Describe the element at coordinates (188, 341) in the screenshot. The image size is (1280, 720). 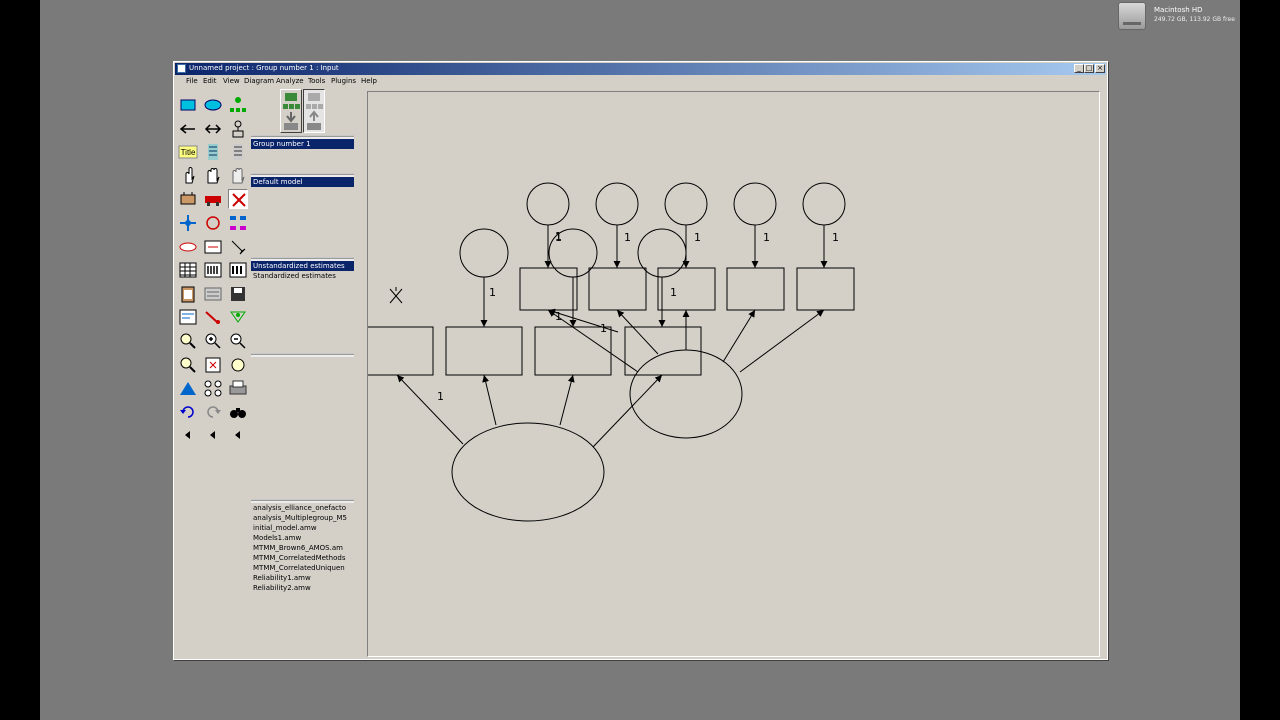
I see `zoom-area-icon` at that location.